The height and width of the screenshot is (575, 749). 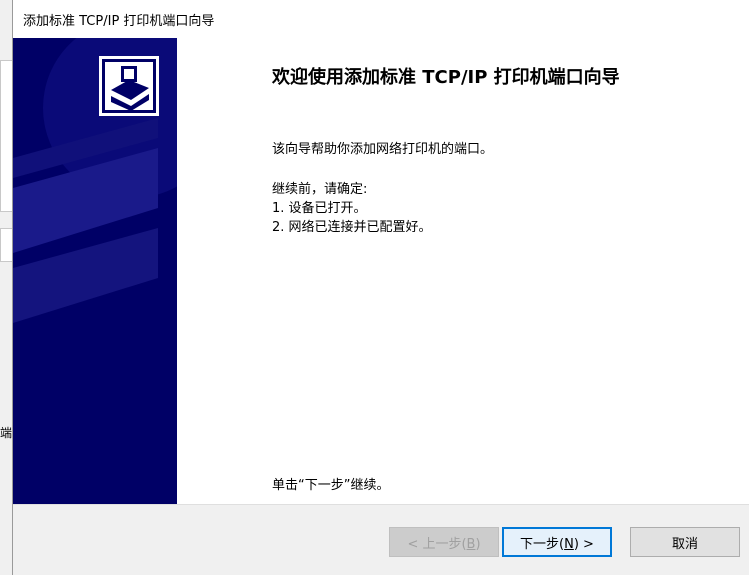 What do you see at coordinates (331, 485) in the screenshot?
I see `footer-instruction: 单击“下一步”继续。` at bounding box center [331, 485].